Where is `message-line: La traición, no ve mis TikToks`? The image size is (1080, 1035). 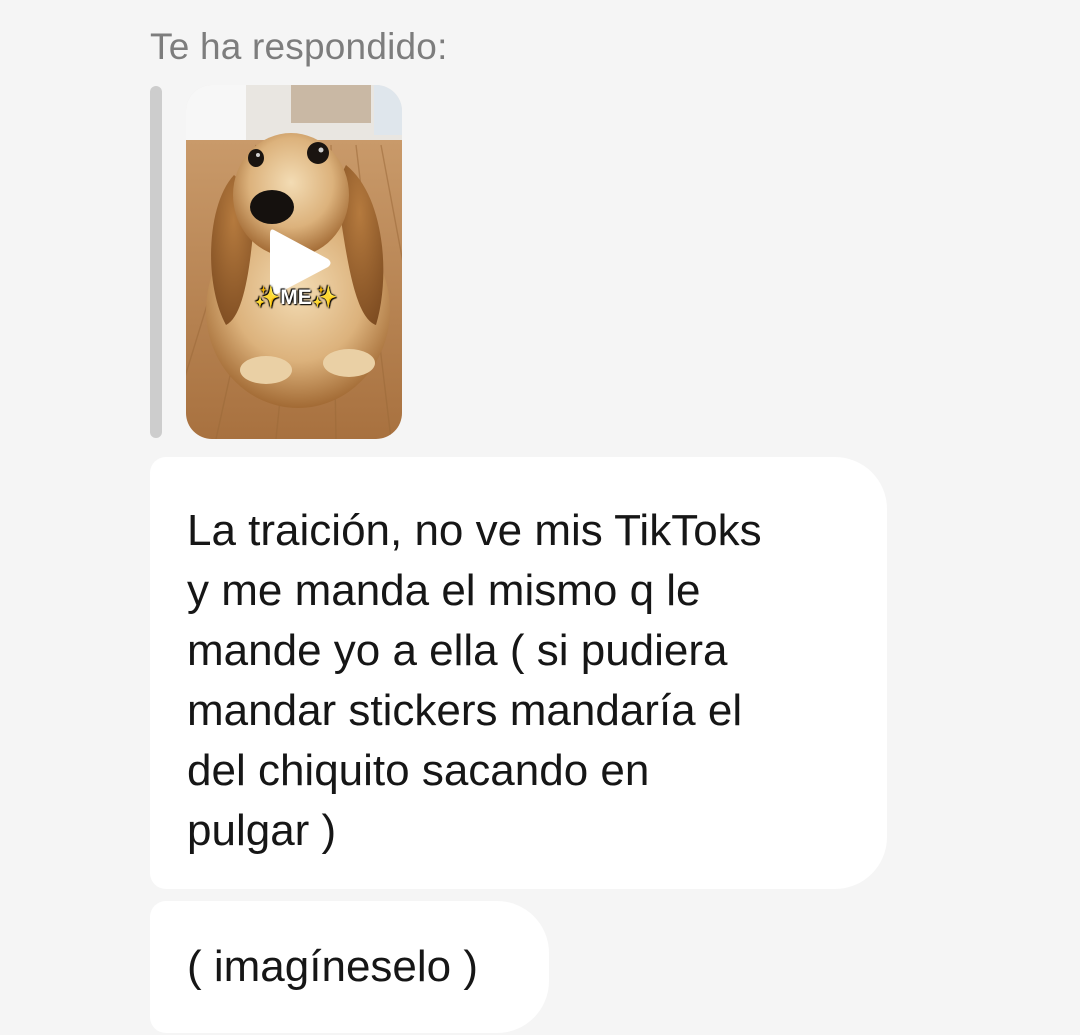 message-line: La traición, no ve mis TikToks is located at coordinates (474, 530).